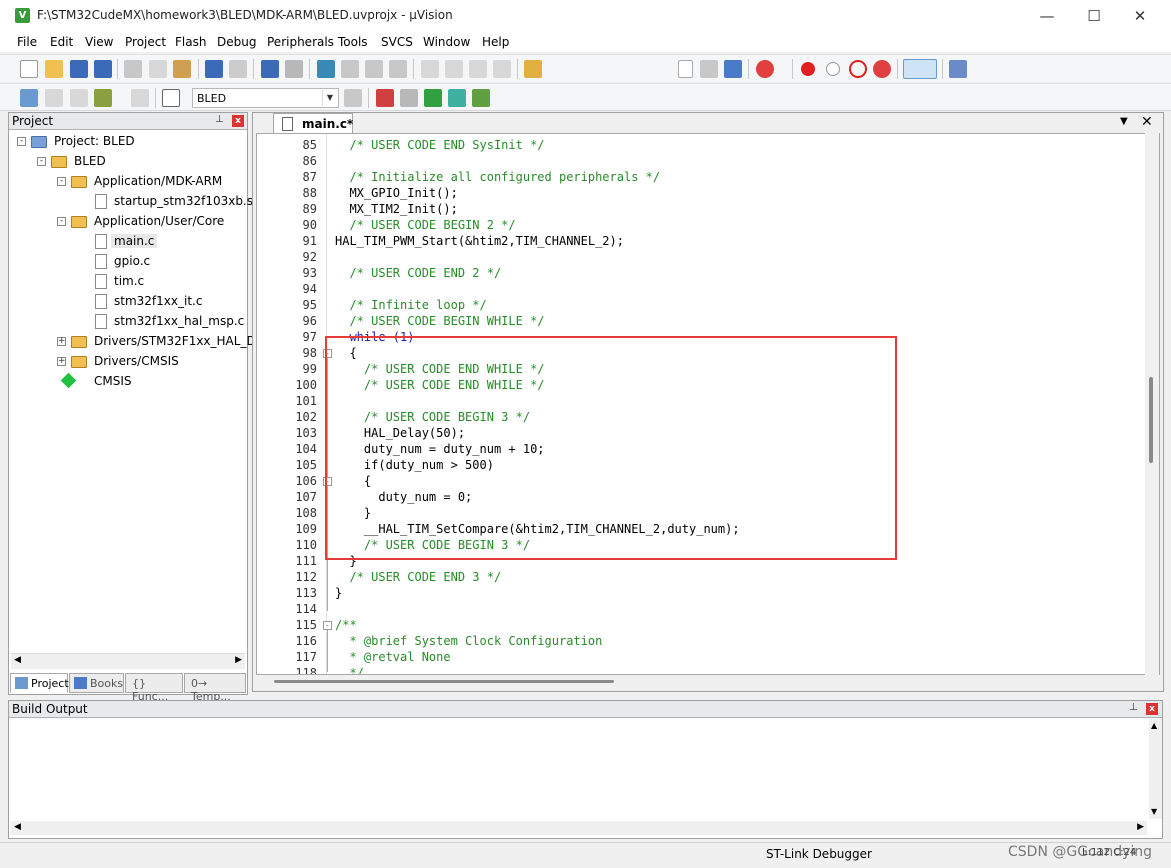 The height and width of the screenshot is (868, 1171). Describe the element at coordinates (808, 69) in the screenshot. I see `insert-breakpoint-icon` at that location.